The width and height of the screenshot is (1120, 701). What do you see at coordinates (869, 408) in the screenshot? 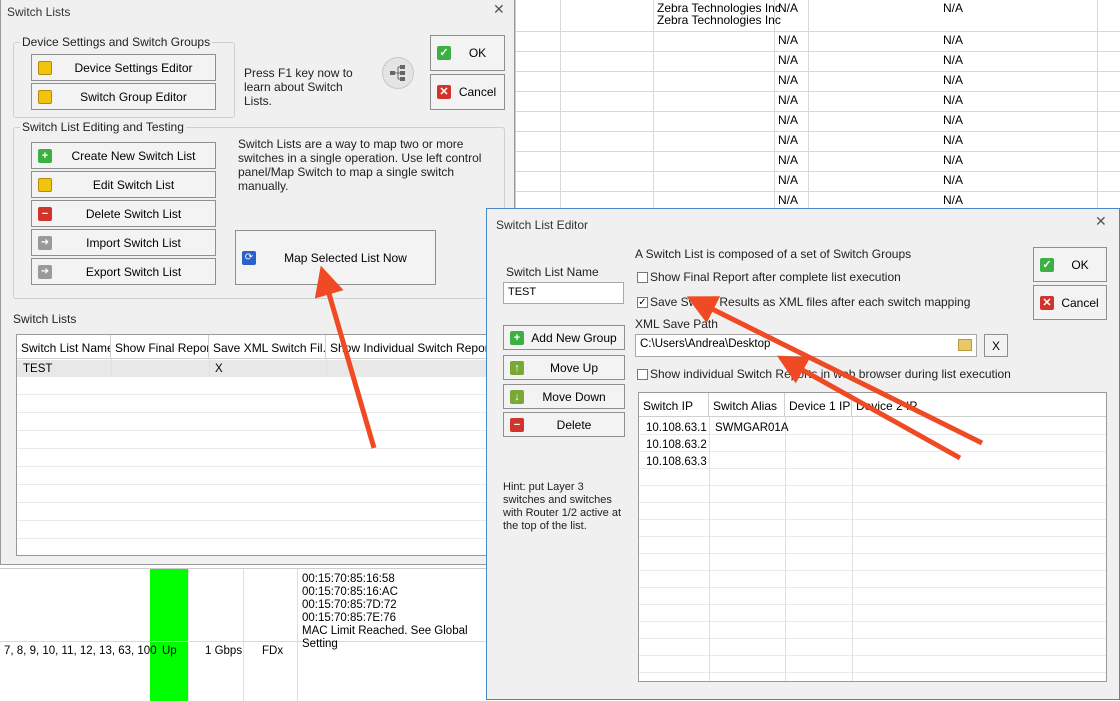
I see `arrow-to-xml-path` at bounding box center [869, 408].